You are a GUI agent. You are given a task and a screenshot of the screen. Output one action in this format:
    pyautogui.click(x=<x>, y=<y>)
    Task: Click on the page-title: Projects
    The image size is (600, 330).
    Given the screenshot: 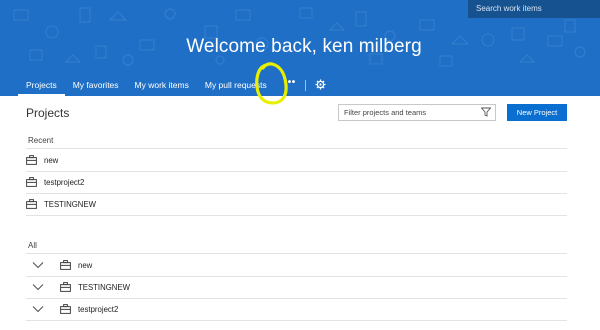 What is the action you would take?
    pyautogui.click(x=48, y=113)
    